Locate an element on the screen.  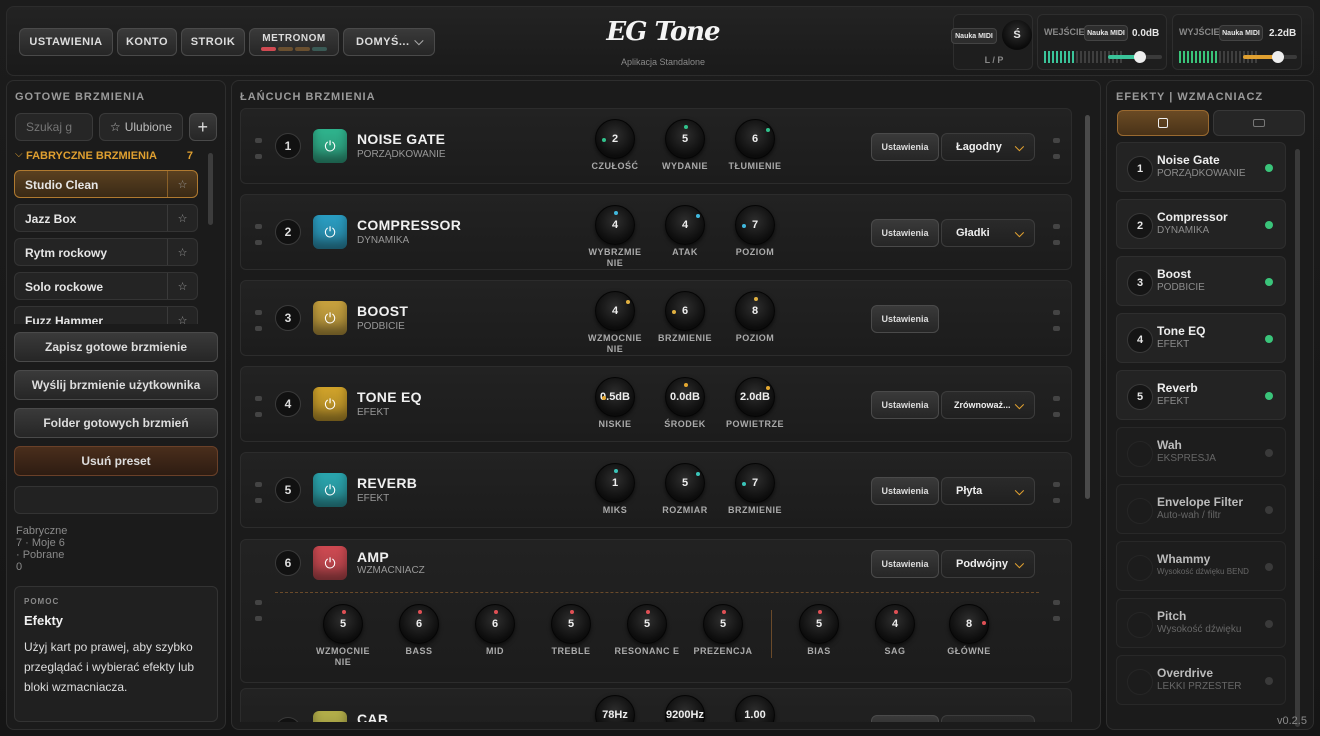
preset-folder-button: Folder gotowych brzmień is located at coordinates (116, 423).